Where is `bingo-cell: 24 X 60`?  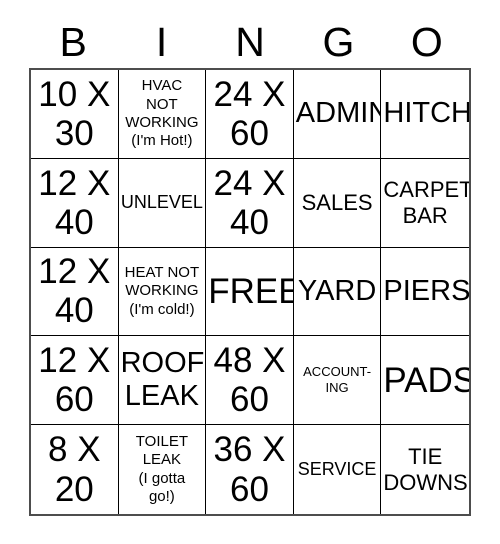
bingo-cell: 24 X 60 is located at coordinates (250, 114).